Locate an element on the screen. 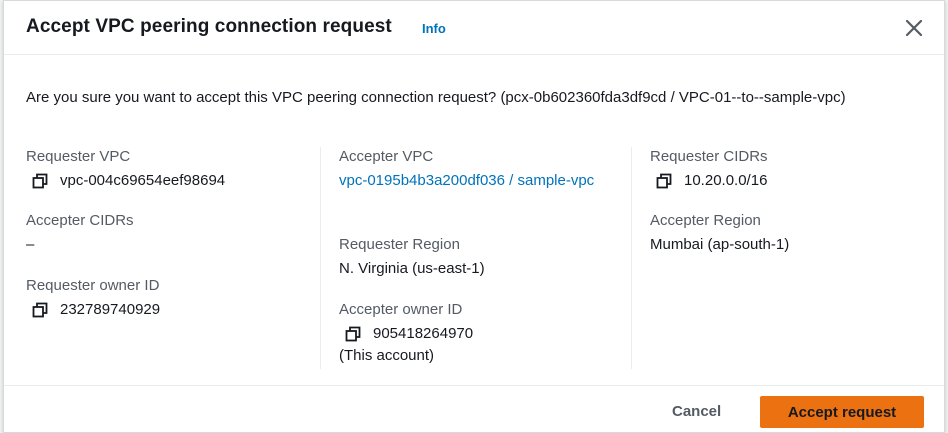 The image size is (948, 433). requester-vpc-field: Requester VPC vpc-004c69654eef98694 is located at coordinates (171, 169).